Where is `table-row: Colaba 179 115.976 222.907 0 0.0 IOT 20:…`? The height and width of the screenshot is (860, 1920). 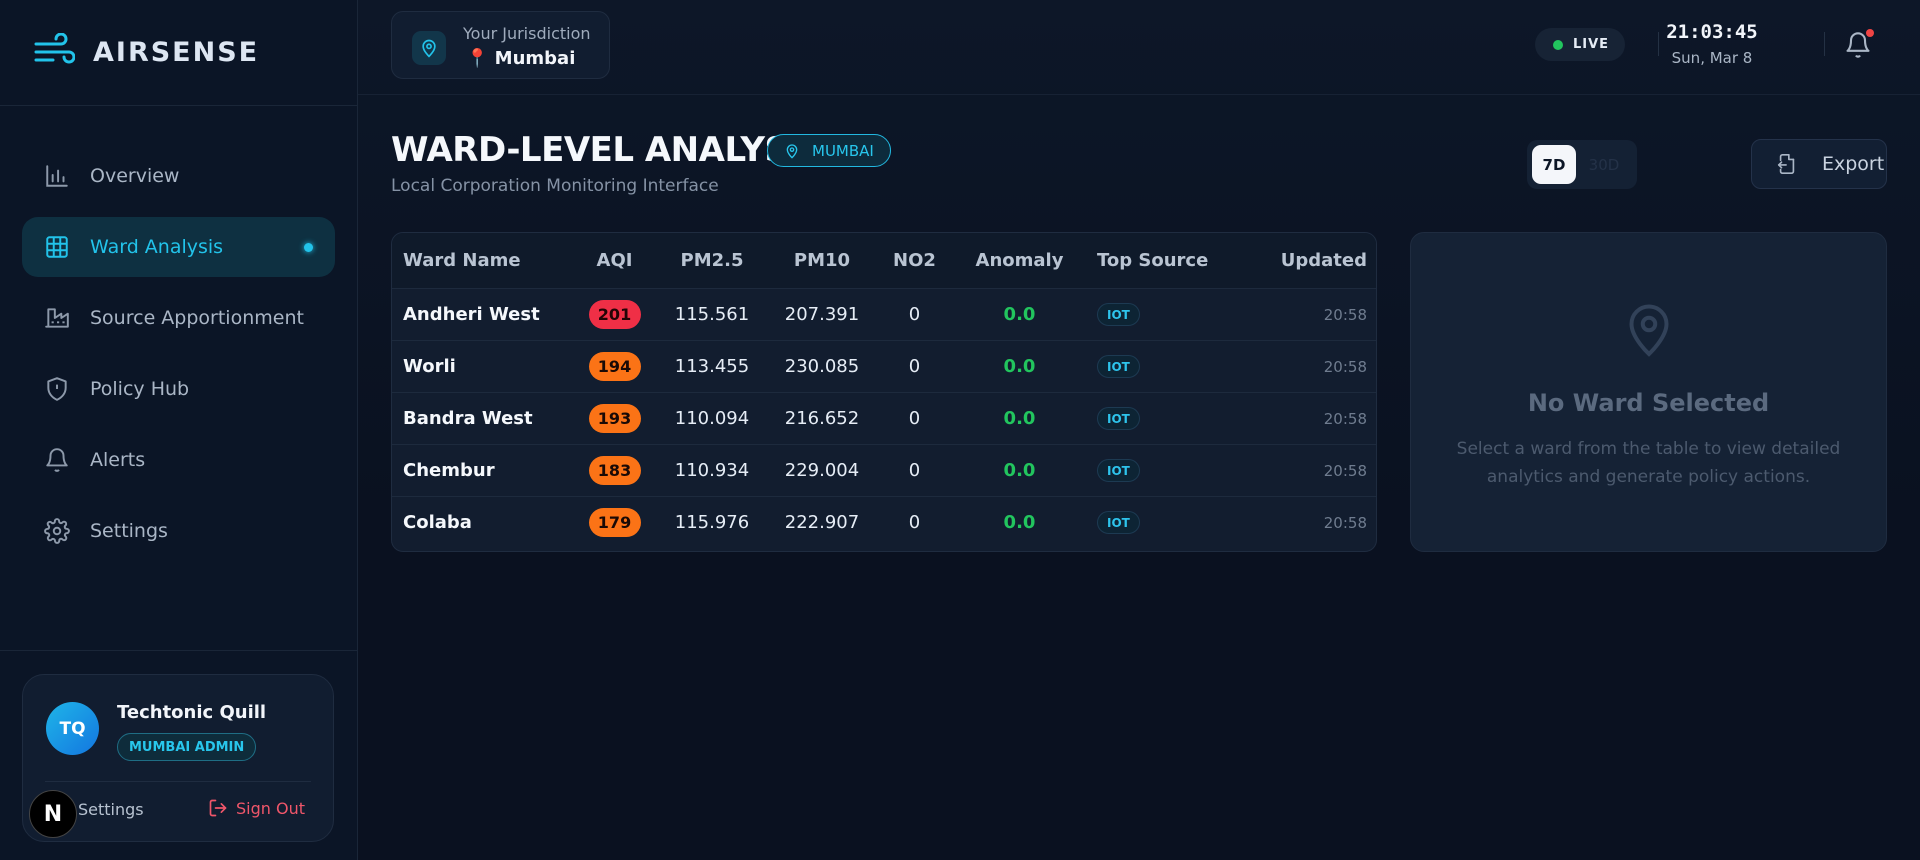 table-row: Colaba 179 115.976 222.907 0 0.0 IOT 20:… is located at coordinates (884, 522).